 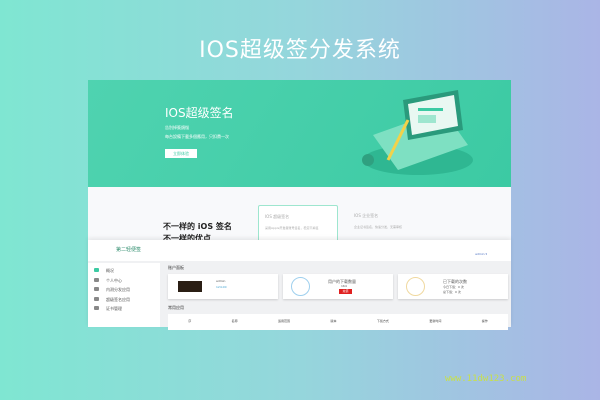 What do you see at coordinates (114, 280) in the screenshot?
I see `sidebar-label: 个人中心` at bounding box center [114, 280].